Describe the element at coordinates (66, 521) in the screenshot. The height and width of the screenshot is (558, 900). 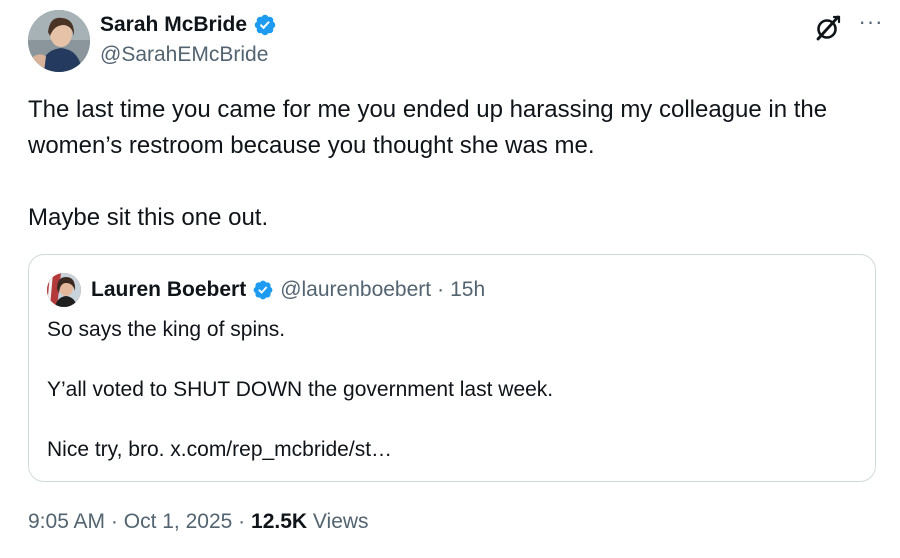
I see `tweet-time: 9:05 AM` at that location.